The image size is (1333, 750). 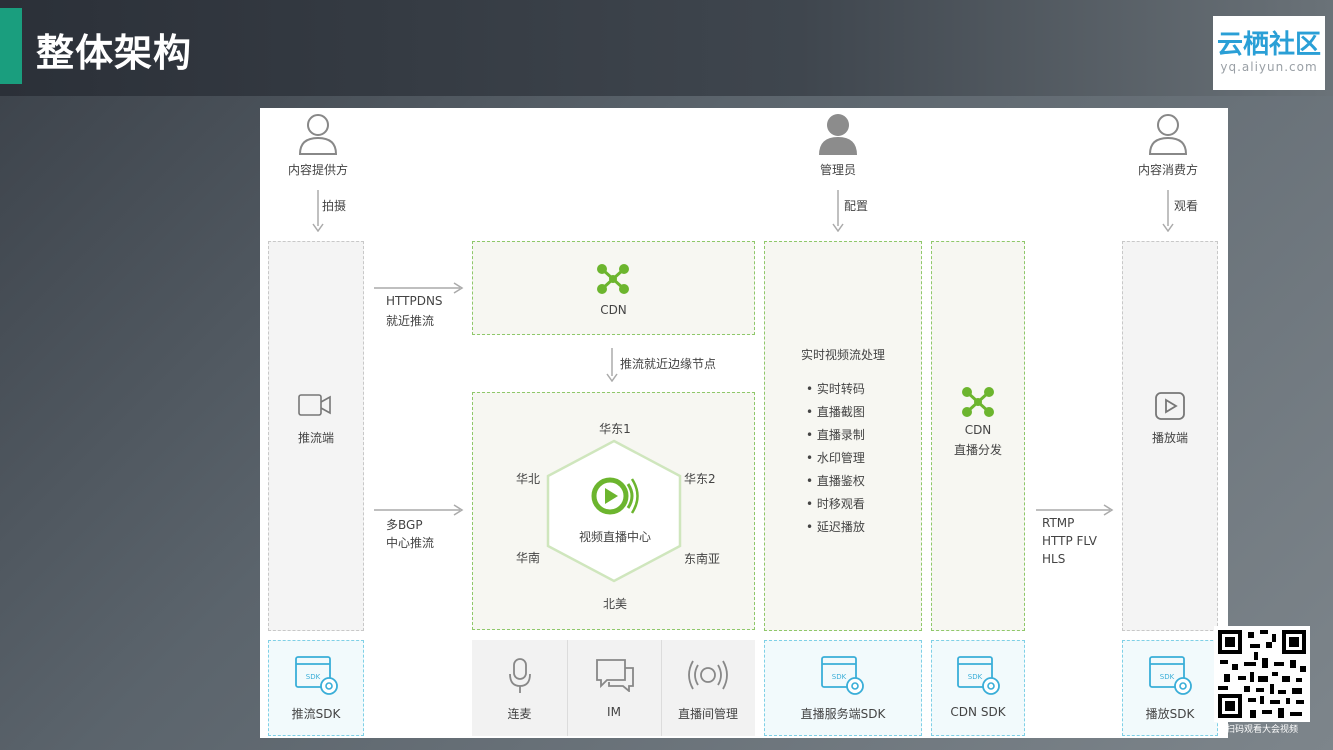 What do you see at coordinates (317, 170) in the screenshot?
I see `provider-label: 内容提供方` at bounding box center [317, 170].